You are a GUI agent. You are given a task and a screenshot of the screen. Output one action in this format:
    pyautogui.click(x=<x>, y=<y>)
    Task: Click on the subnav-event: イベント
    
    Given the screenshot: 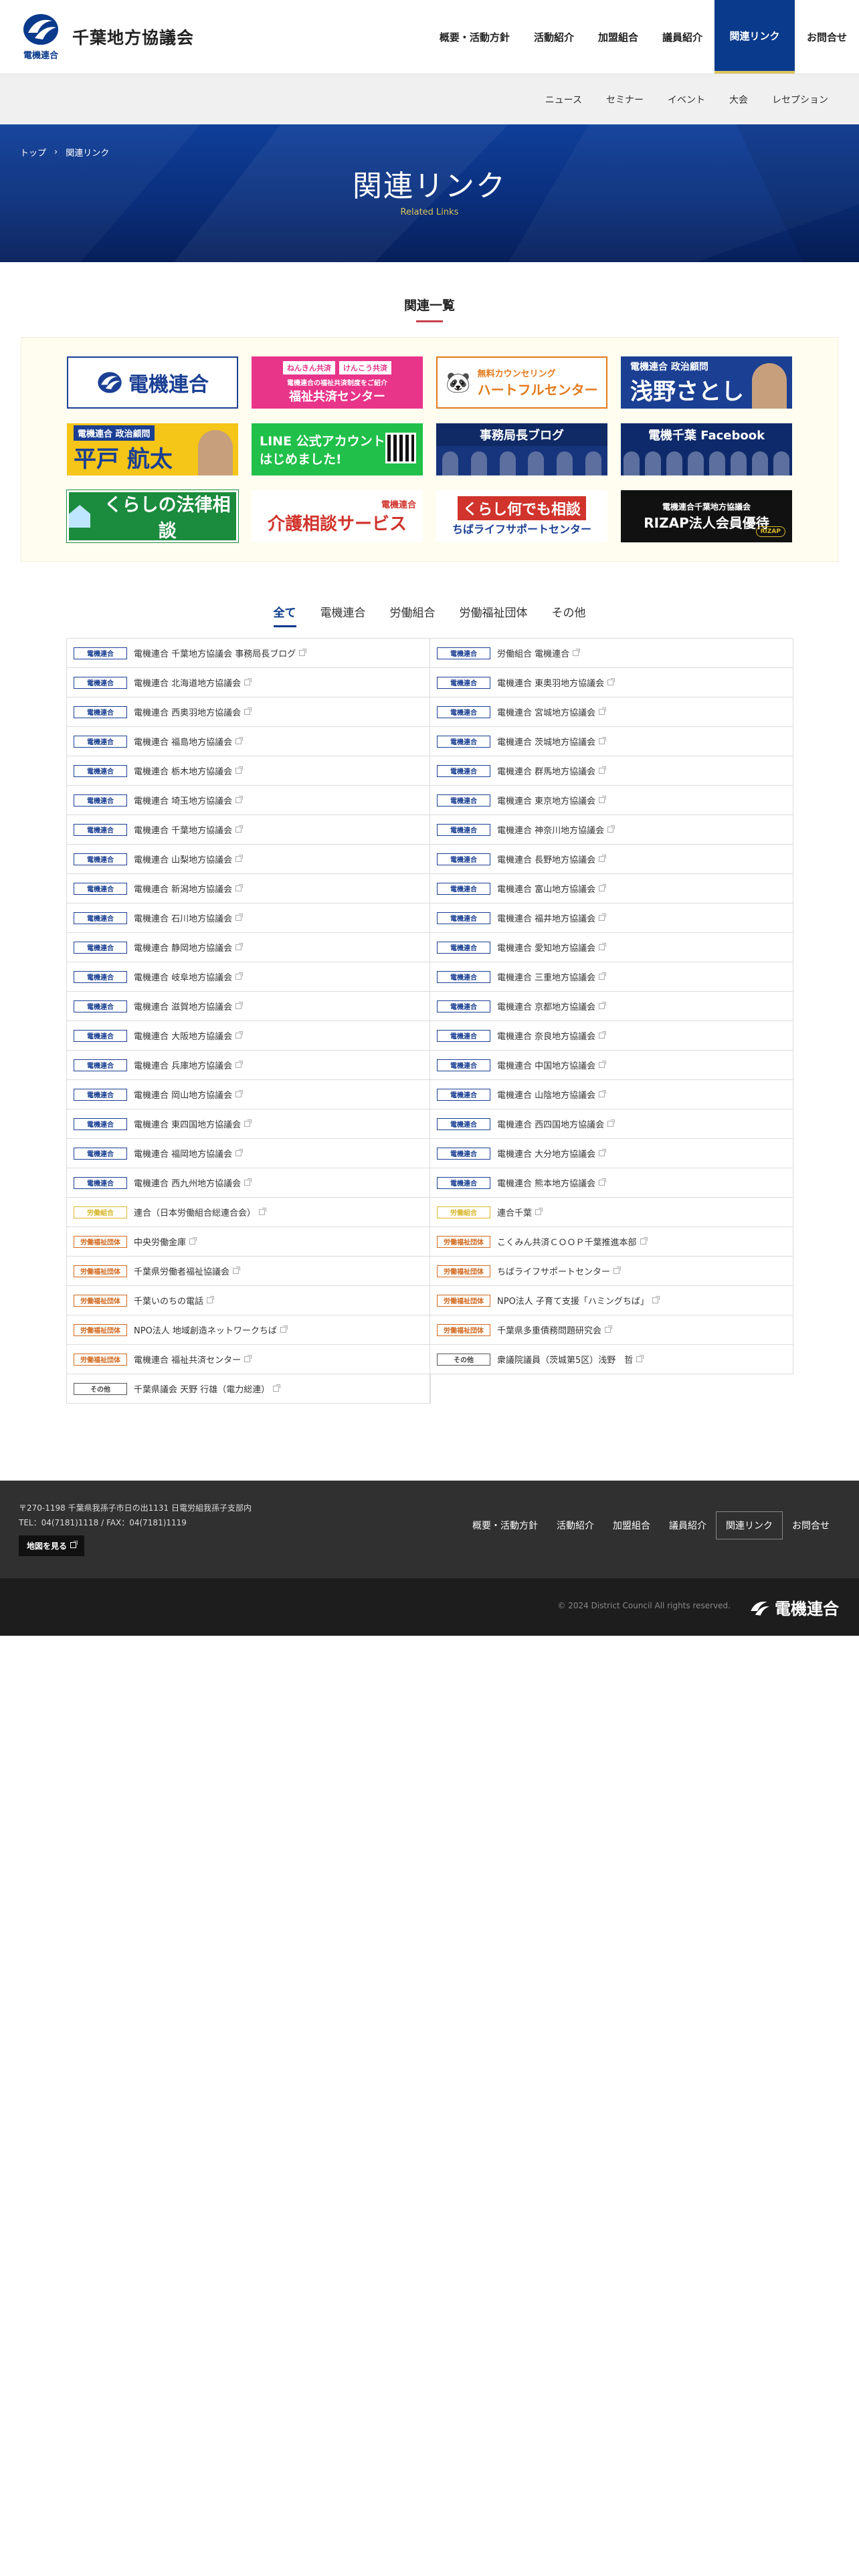 What is the action you would take?
    pyautogui.click(x=686, y=100)
    